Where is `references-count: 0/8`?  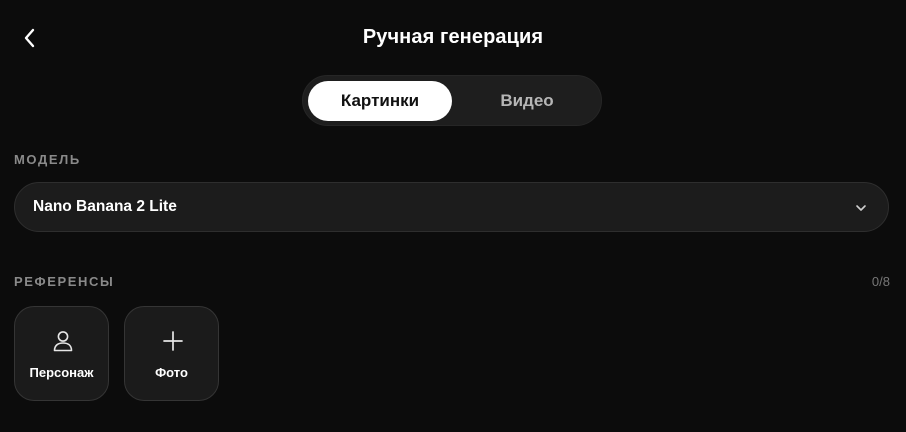 references-count: 0/8 is located at coordinates (880, 281).